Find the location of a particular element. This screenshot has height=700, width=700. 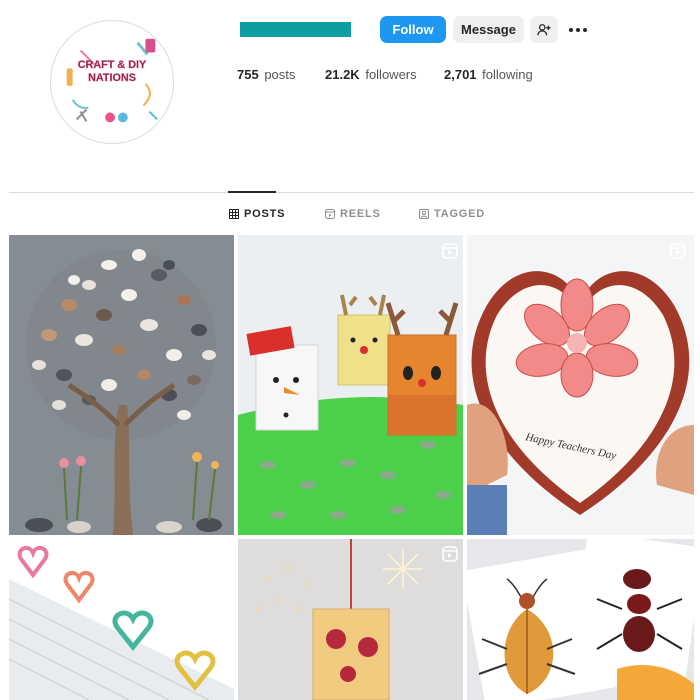

more-options-button is located at coordinates (578, 29).